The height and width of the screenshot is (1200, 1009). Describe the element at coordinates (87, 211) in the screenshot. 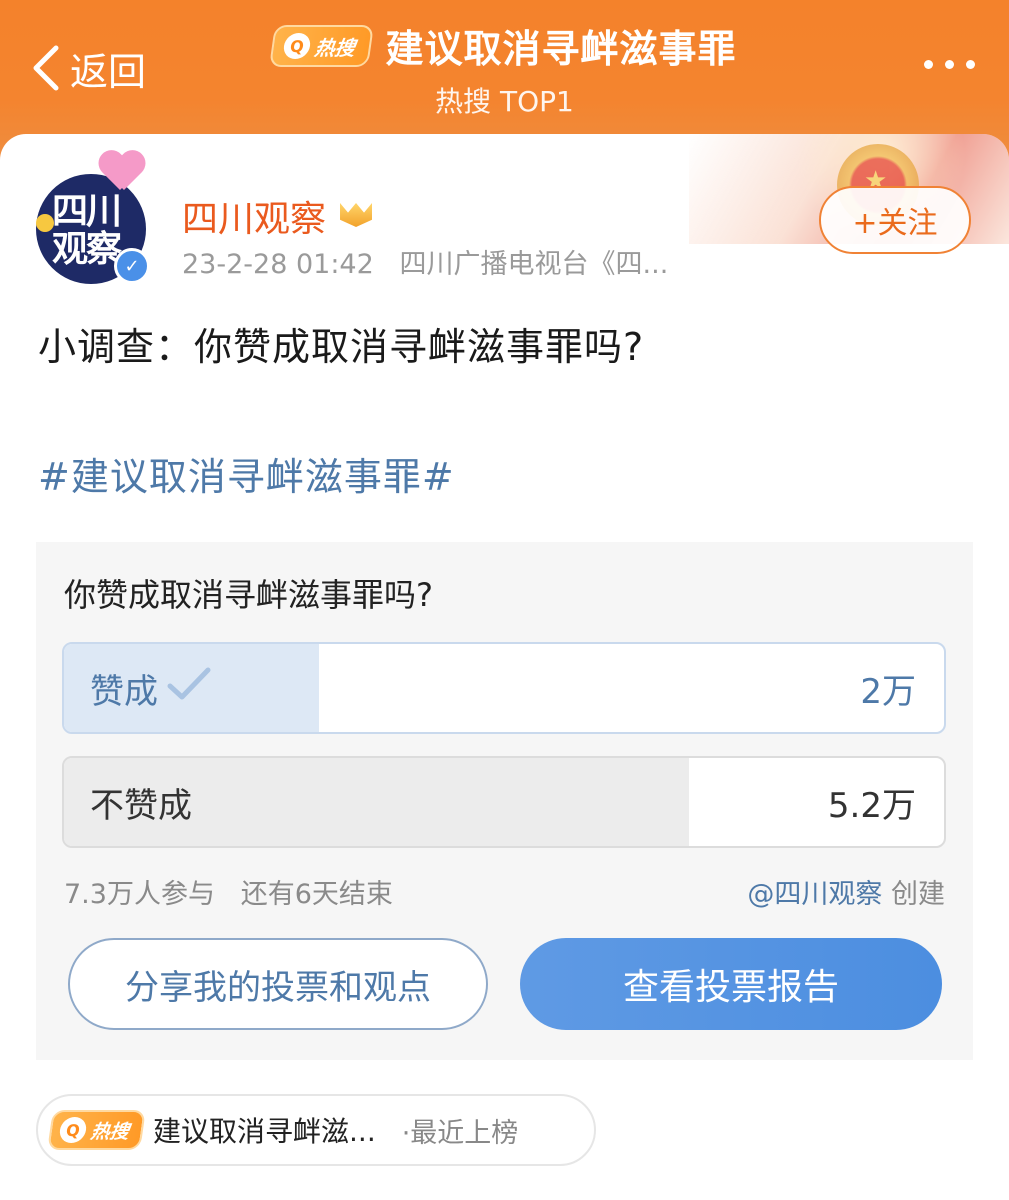

I see `avatar-text-top: 四川` at that location.